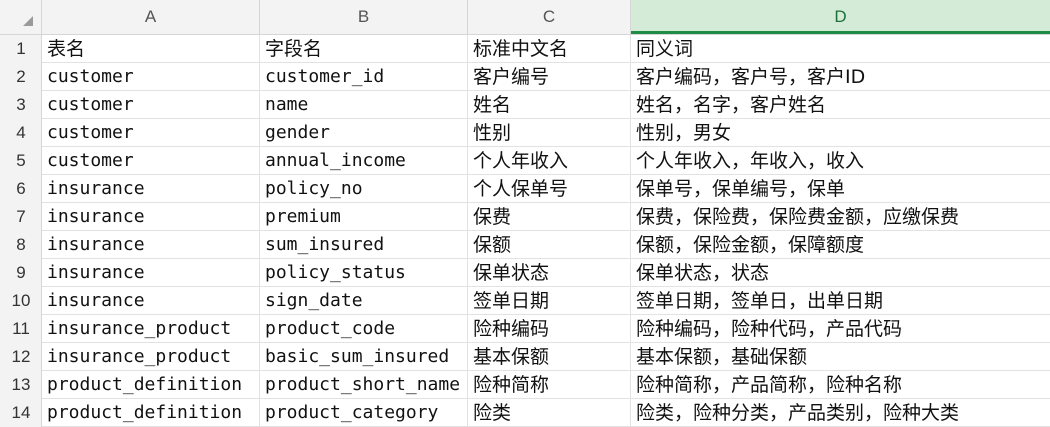 The height and width of the screenshot is (427, 1050). Describe the element at coordinates (21, 17) in the screenshot. I see `select-all-corner` at that location.